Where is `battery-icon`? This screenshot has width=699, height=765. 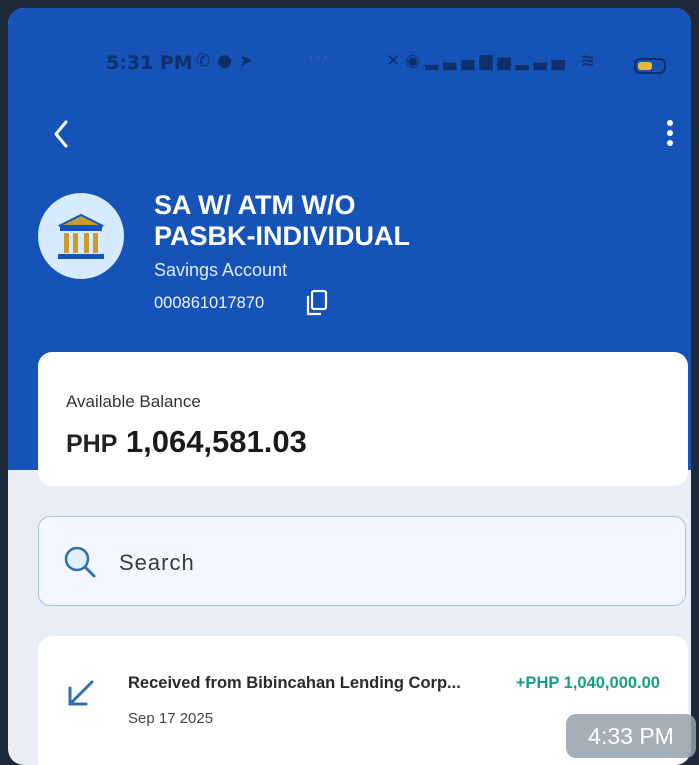 battery-icon is located at coordinates (650, 66).